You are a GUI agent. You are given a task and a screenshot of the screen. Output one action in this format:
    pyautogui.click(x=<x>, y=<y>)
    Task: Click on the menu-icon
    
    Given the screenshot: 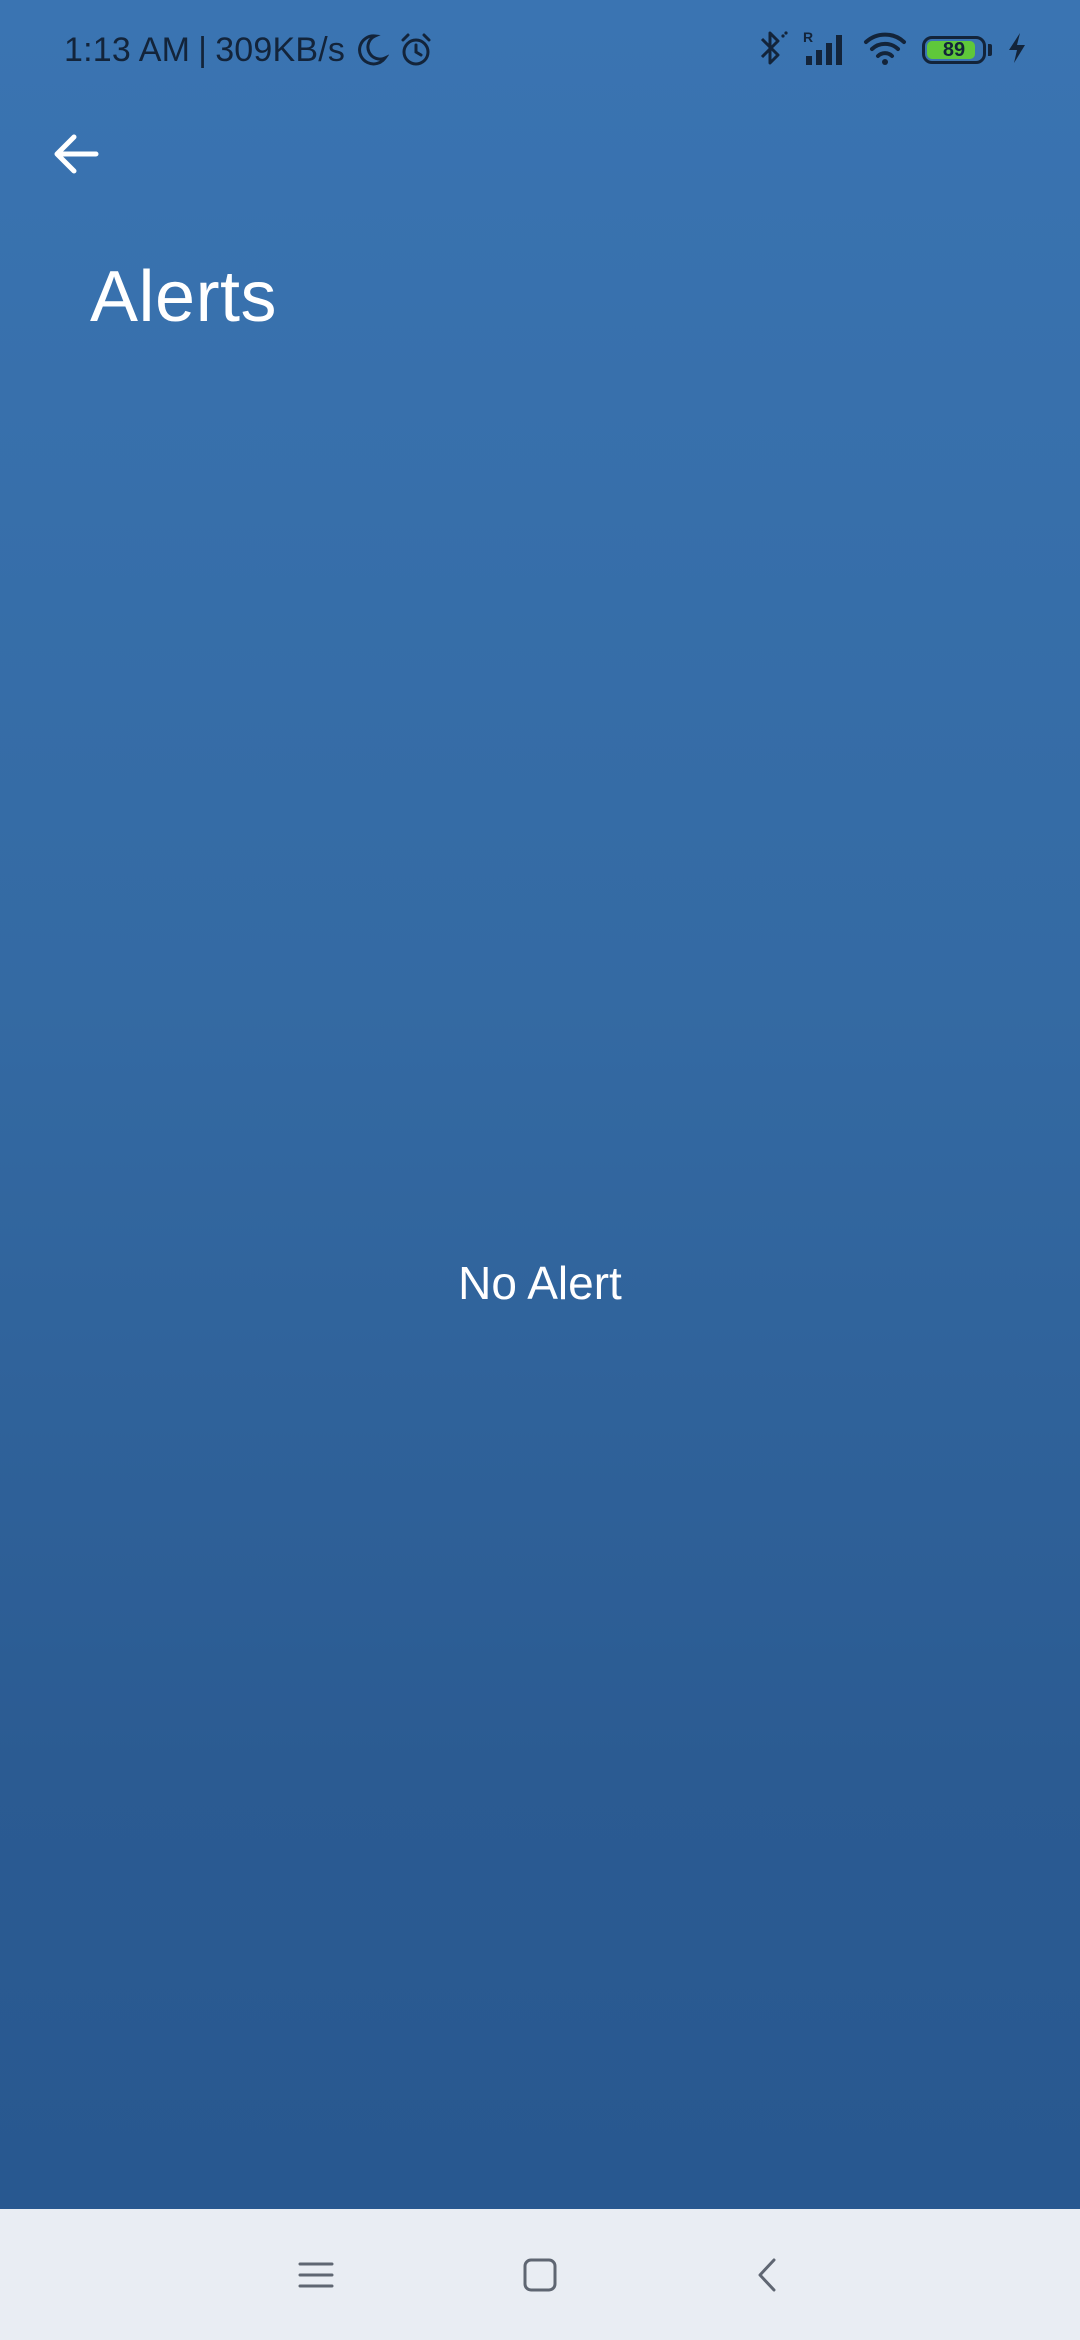 What is the action you would take?
    pyautogui.click(x=316, y=2275)
    